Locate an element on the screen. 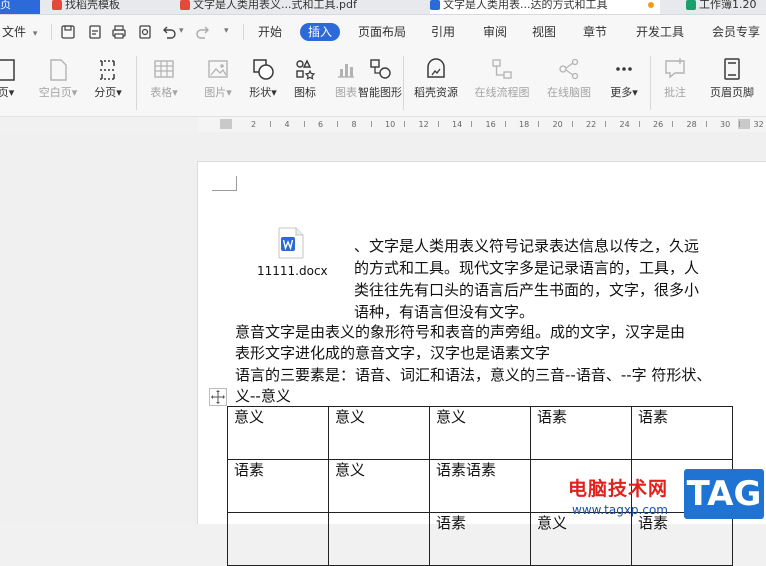 The height and width of the screenshot is (566, 766). menu-tab-5: 视图 is located at coordinates (544, 32).